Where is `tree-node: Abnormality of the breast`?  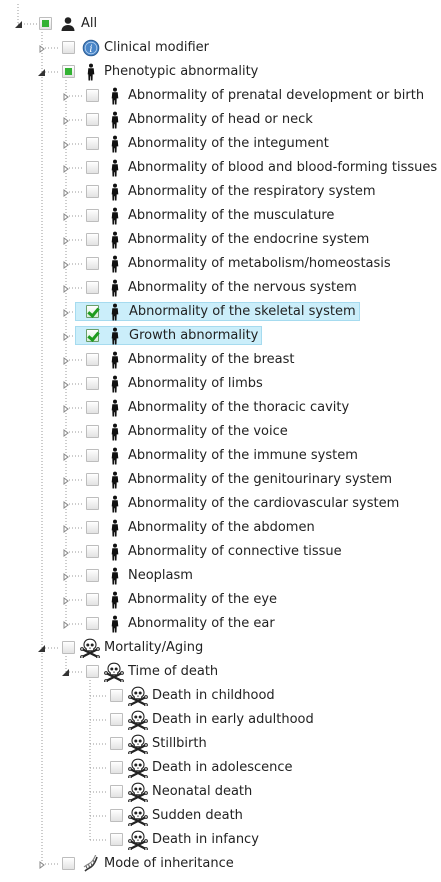
tree-node: Abnormality of the breast is located at coordinates (220, 360).